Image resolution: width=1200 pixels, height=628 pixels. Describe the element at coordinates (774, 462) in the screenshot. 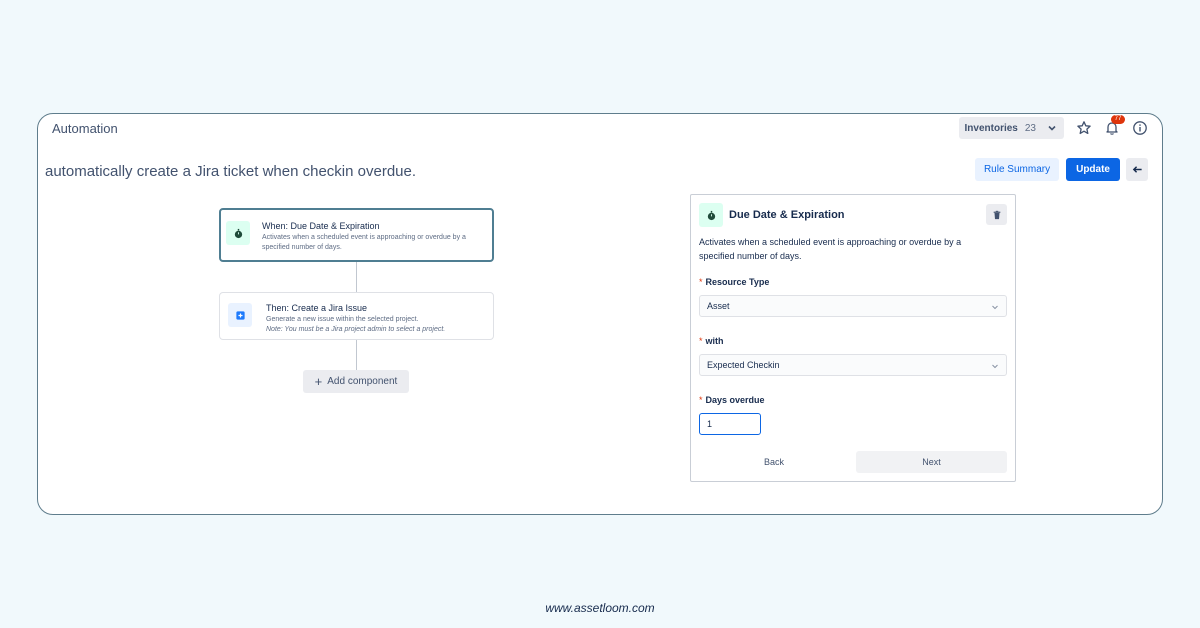

I see `back-button: Back` at that location.